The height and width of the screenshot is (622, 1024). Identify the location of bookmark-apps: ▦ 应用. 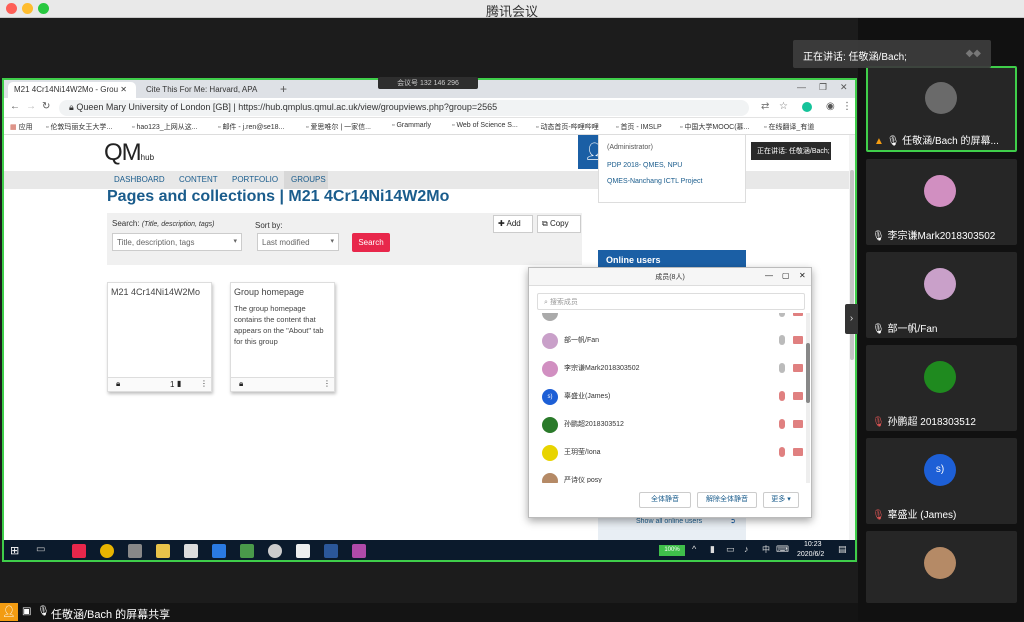
(21, 127).